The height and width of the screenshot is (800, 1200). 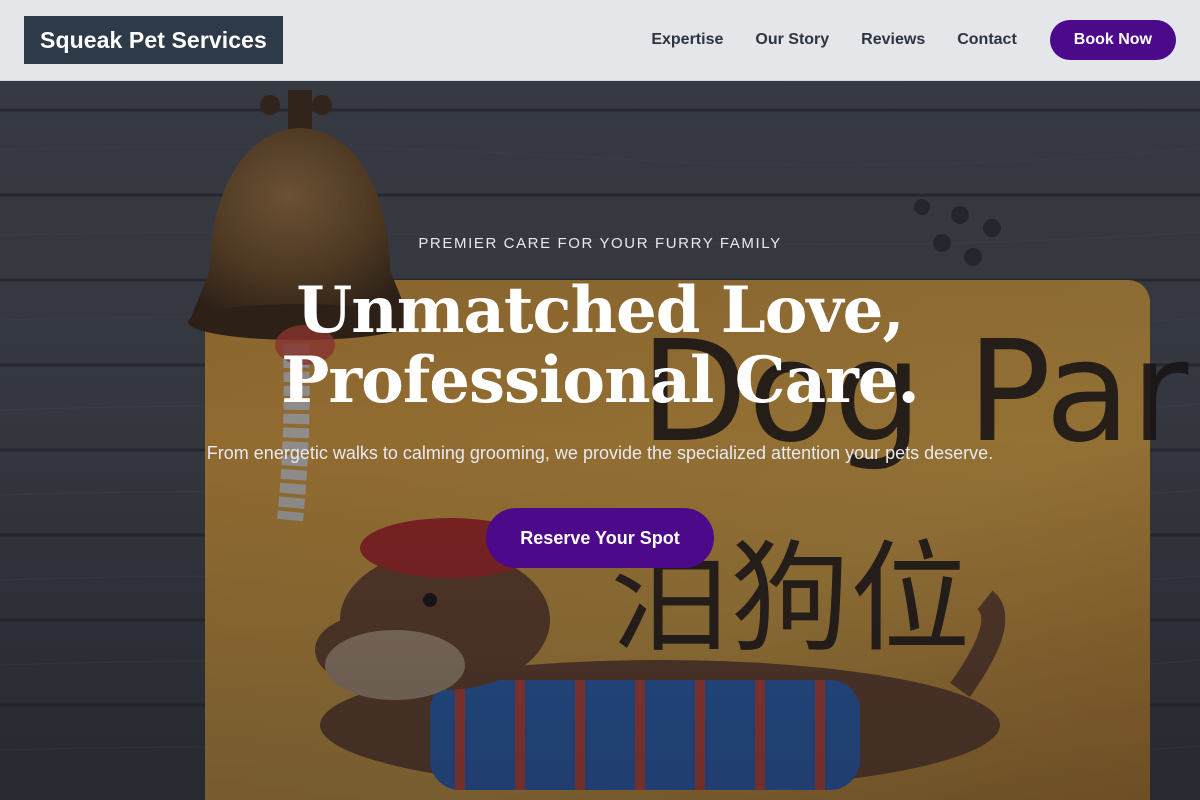 I want to click on reserve-spot-button: Reserve Your Spot, so click(x=600, y=538).